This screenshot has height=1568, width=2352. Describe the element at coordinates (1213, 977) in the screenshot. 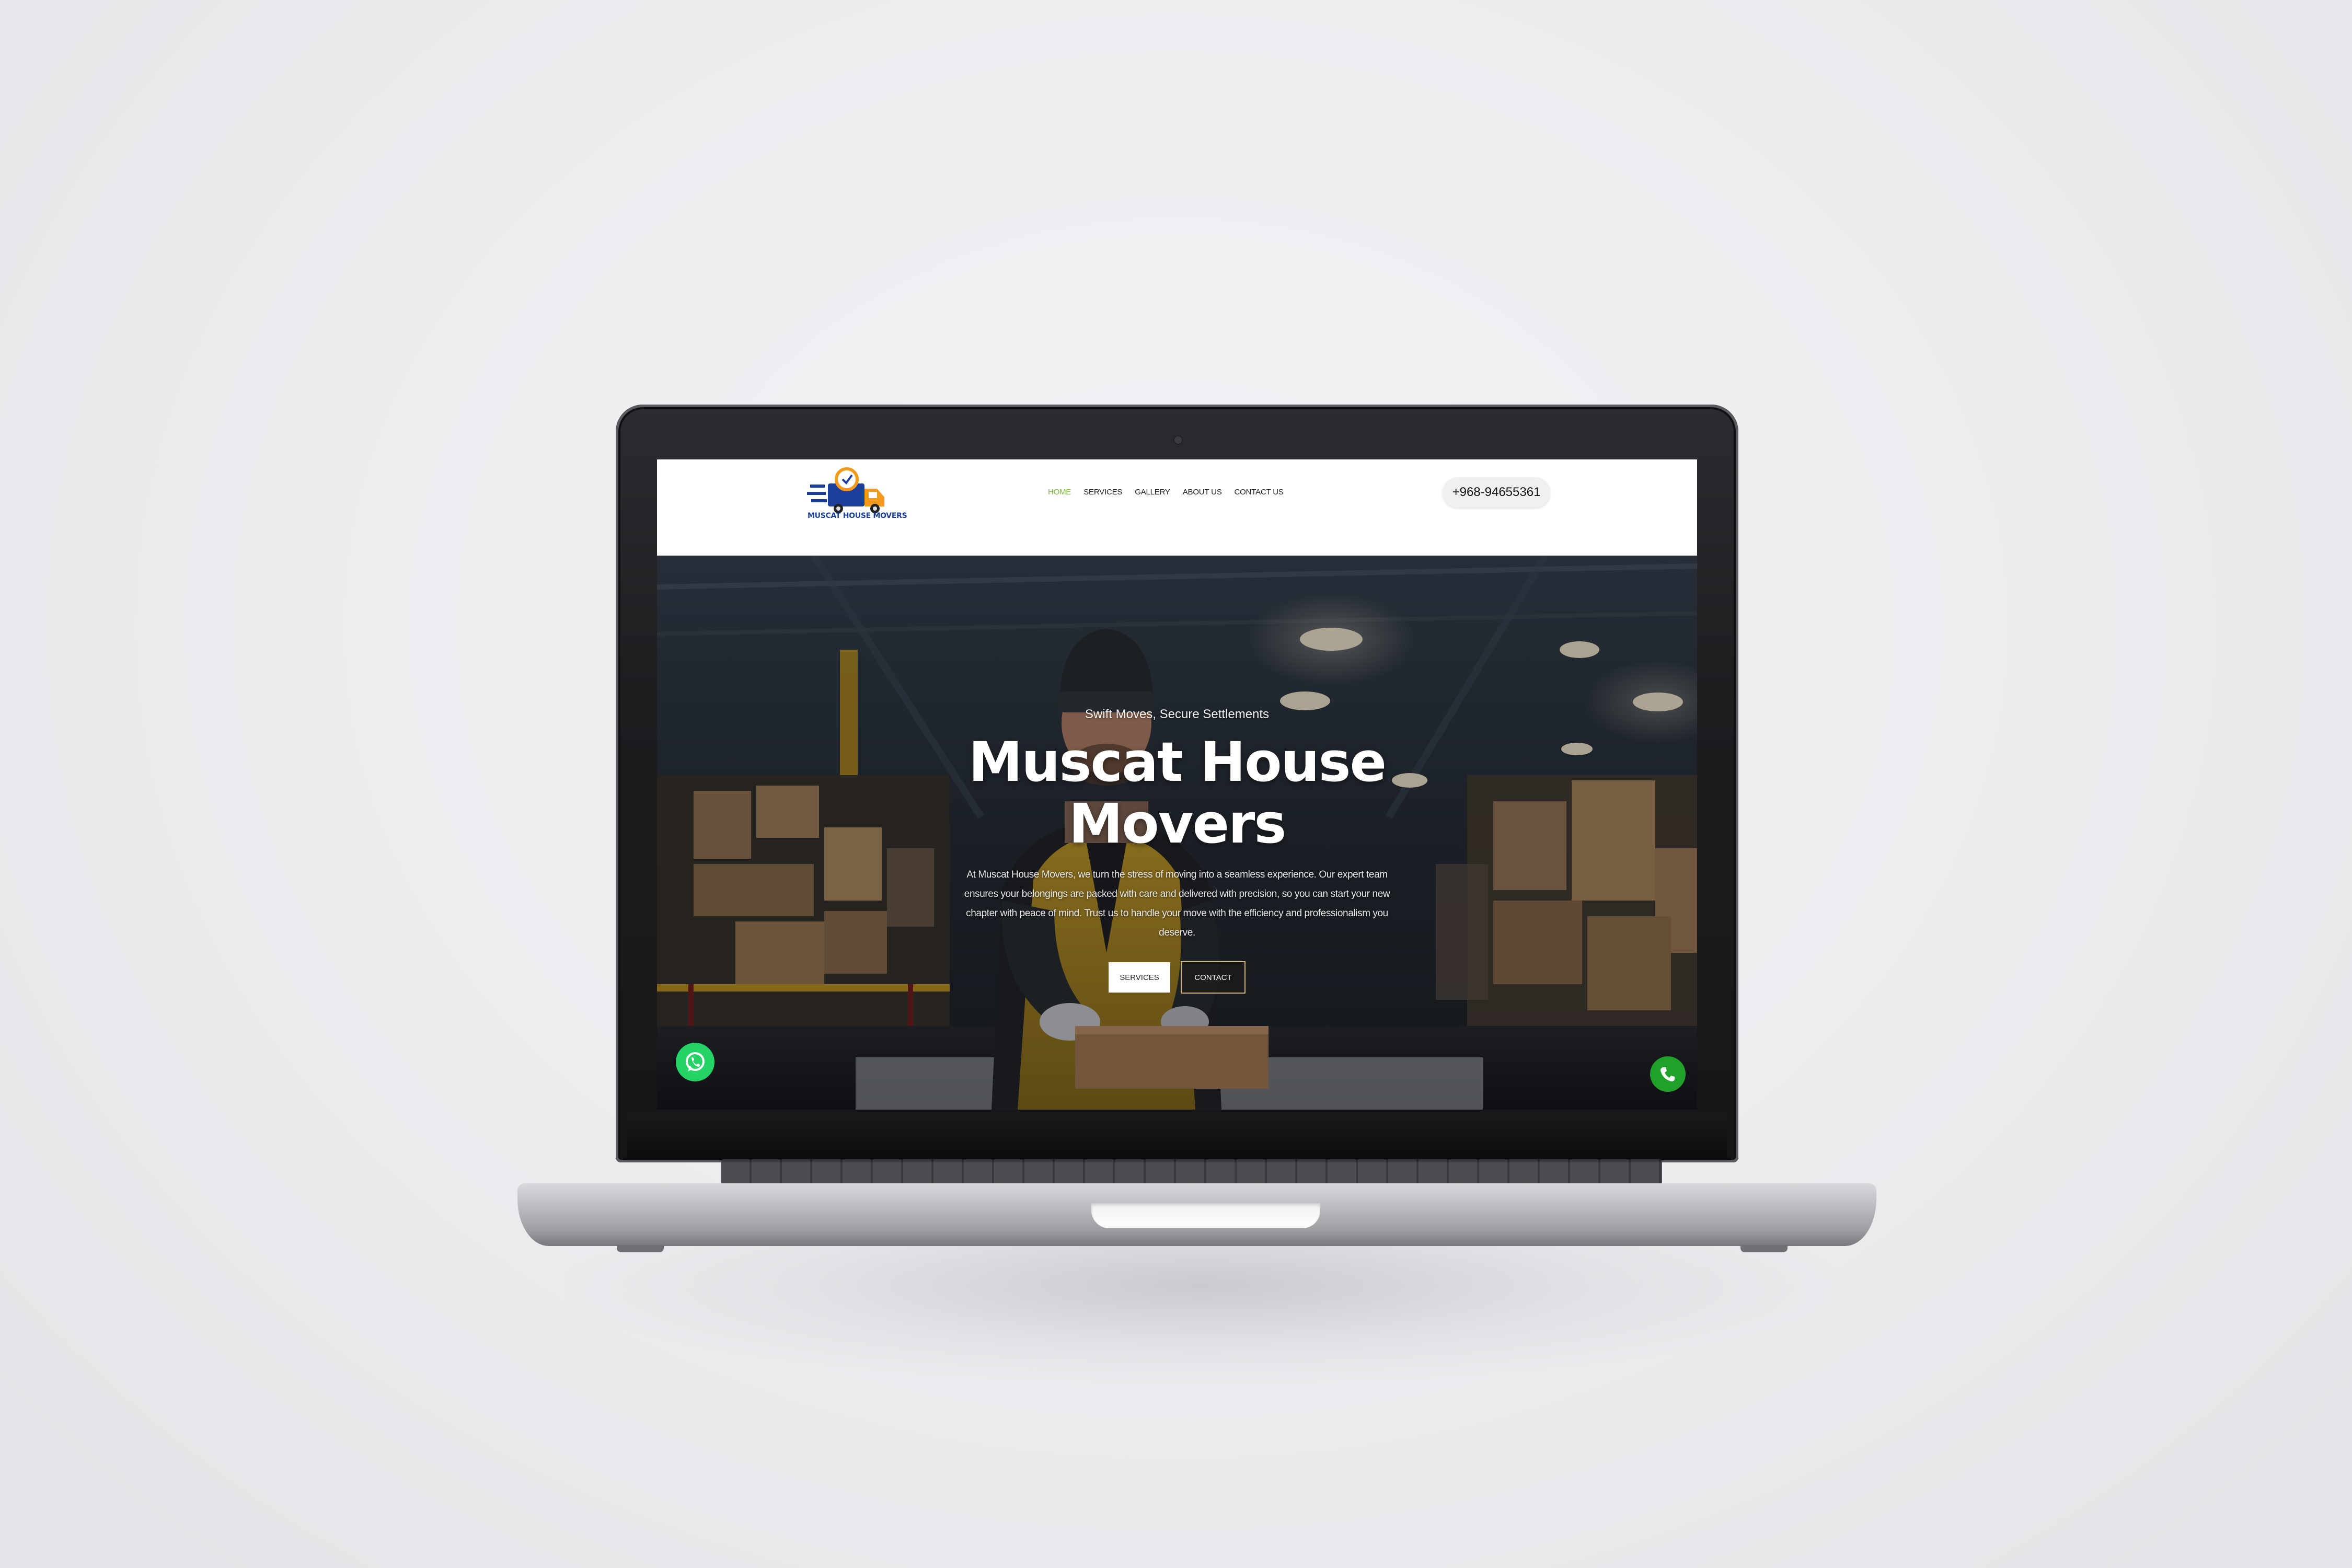

I see `contact-button: CONTACT` at that location.